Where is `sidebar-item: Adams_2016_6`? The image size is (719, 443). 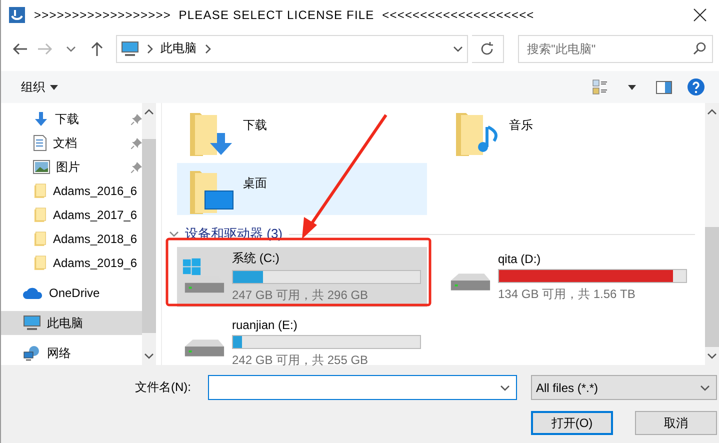 sidebar-item: Adams_2016_6 is located at coordinates (71, 191).